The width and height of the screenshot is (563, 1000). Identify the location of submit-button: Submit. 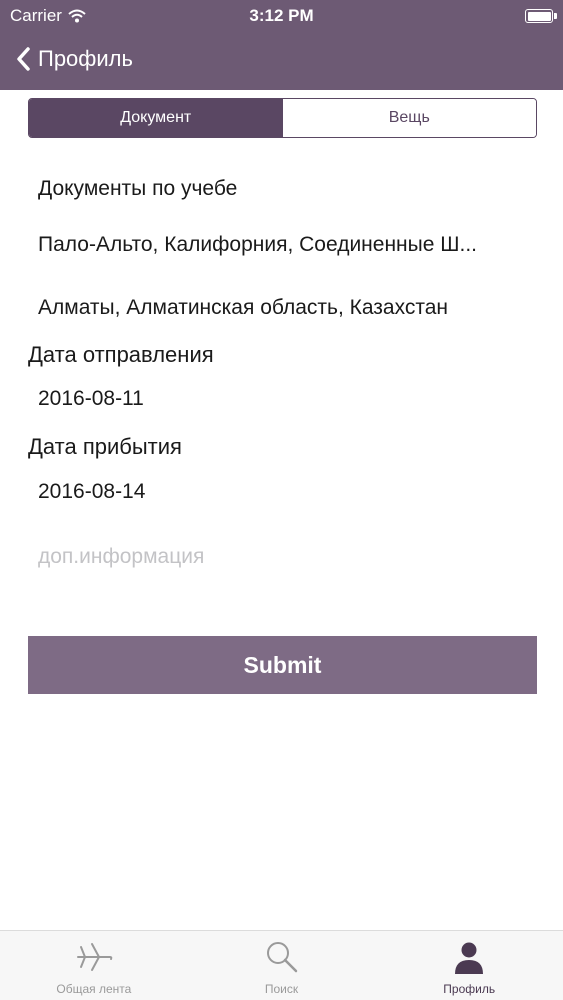
(282, 665).